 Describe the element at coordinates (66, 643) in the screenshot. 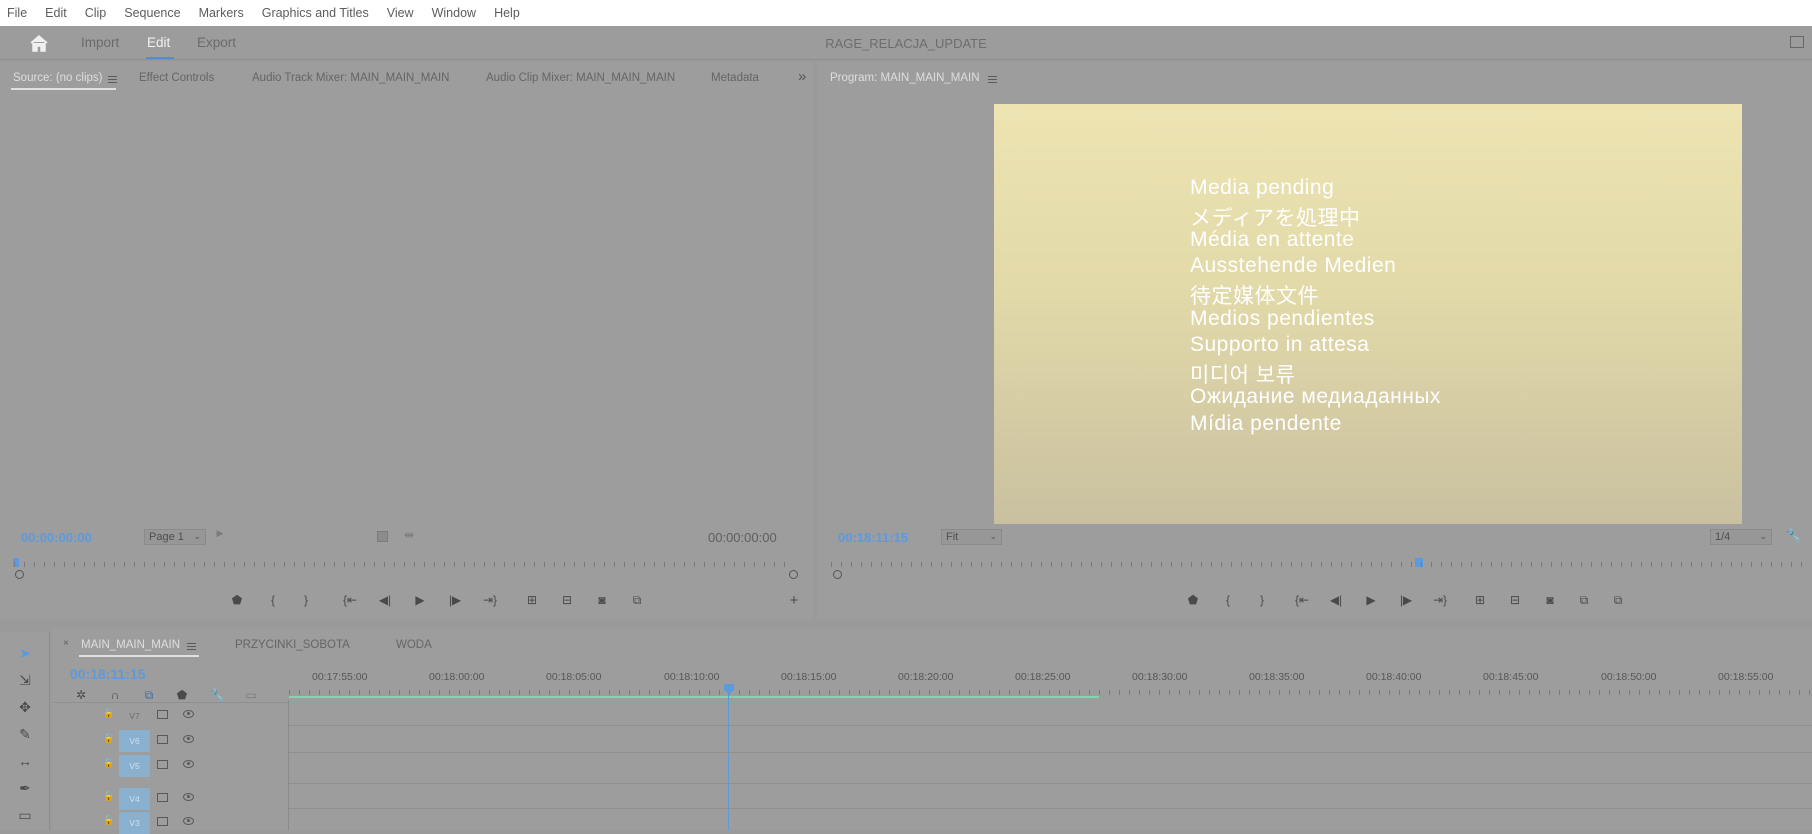

I see `close-tab-icon: ×` at that location.